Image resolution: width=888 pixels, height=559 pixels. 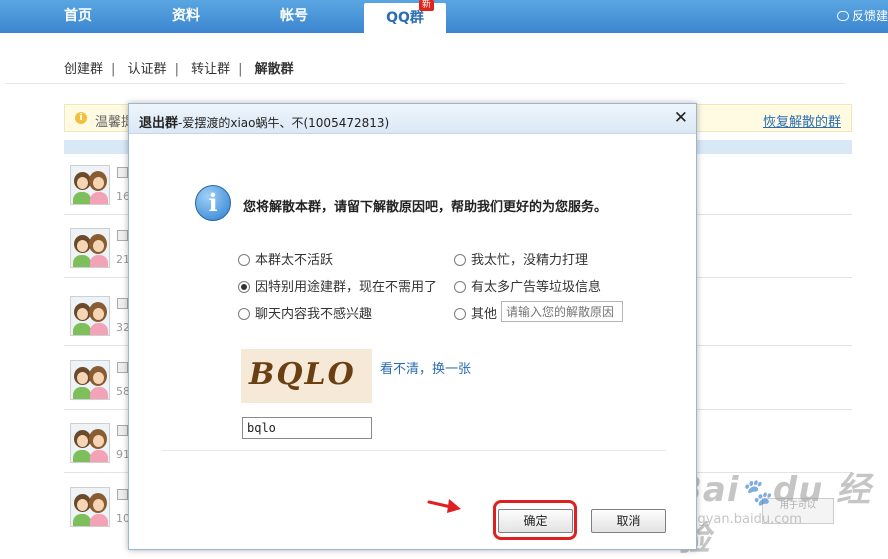 I want to click on top-nav: 首页 资料 帐号 QQ群 新 反馈建, so click(x=444, y=16).